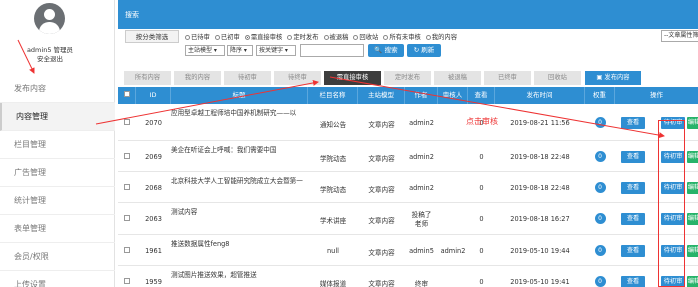  What do you see at coordinates (57, 173) in the screenshot?
I see `sidebar-item-ad-manage: 广告管理` at bounding box center [57, 173].